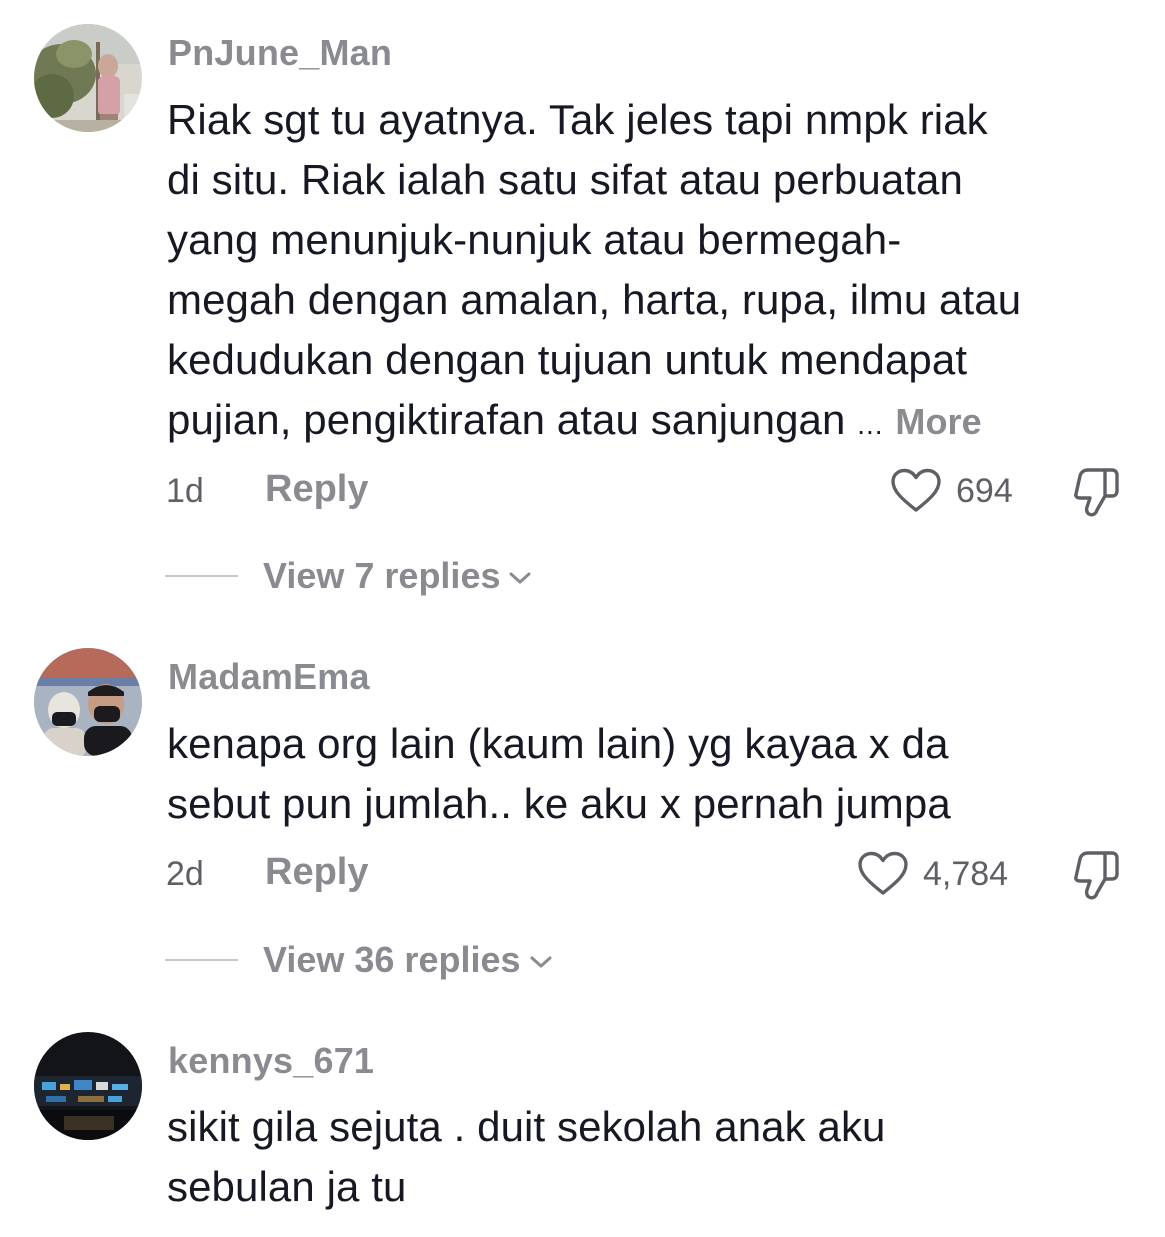 Image resolution: width=1165 pixels, height=1237 pixels. What do you see at coordinates (984, 490) in the screenshot?
I see `like-count: 694` at bounding box center [984, 490].